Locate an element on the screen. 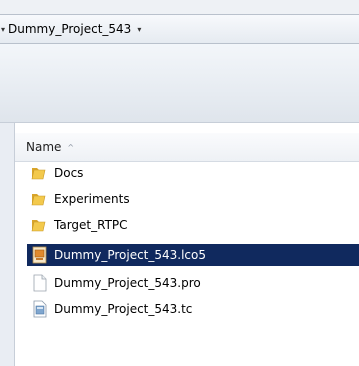  navigation-pane-edge is located at coordinates (7, 244).